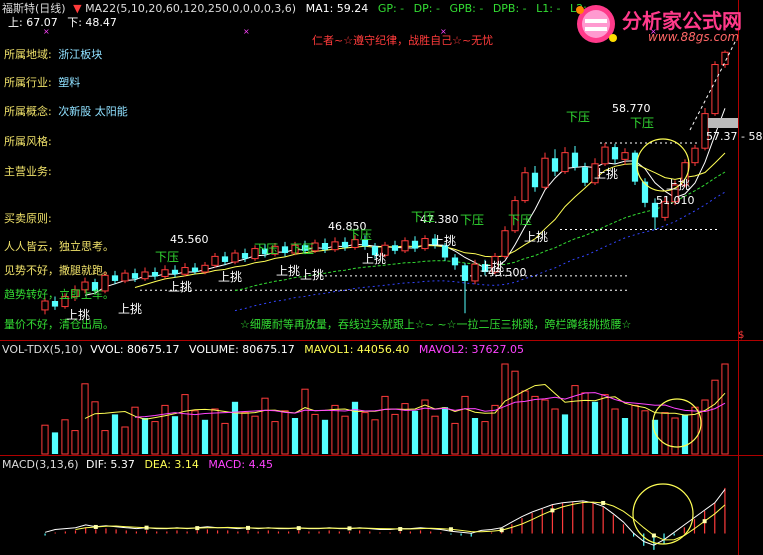 The image size is (763, 555). Describe the element at coordinates (596, 24) in the screenshot. I see `logo-badge-icon` at that location.